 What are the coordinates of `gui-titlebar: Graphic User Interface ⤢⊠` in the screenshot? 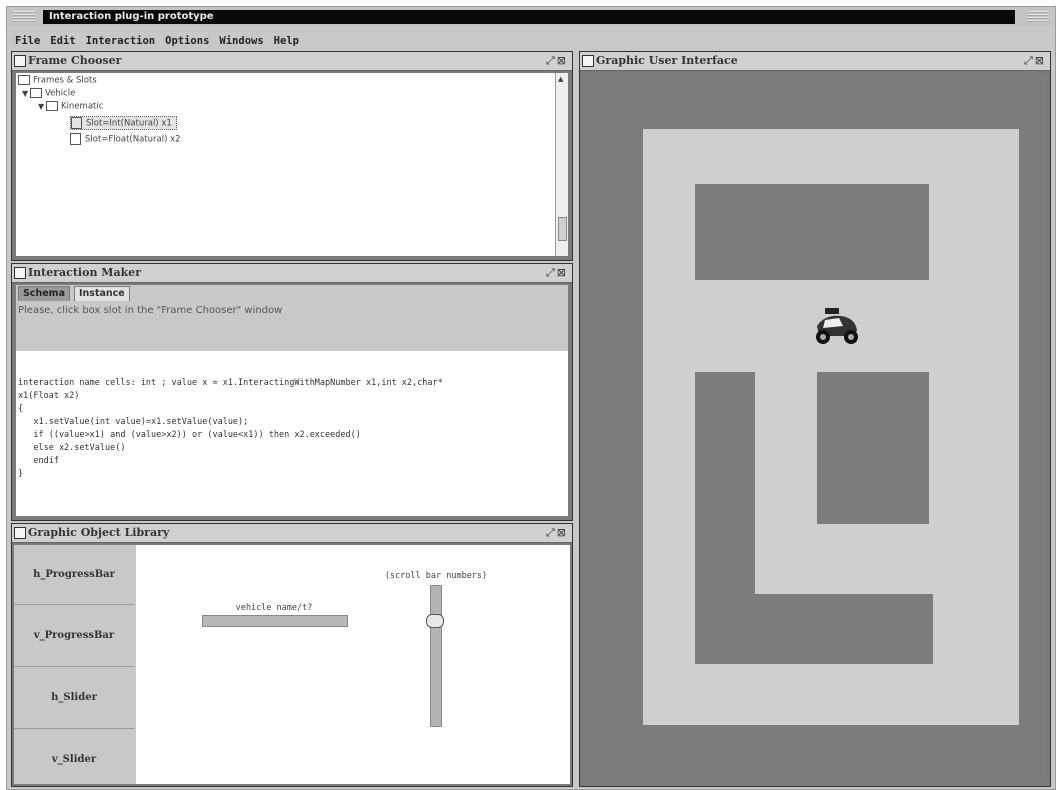 It's located at (815, 61).